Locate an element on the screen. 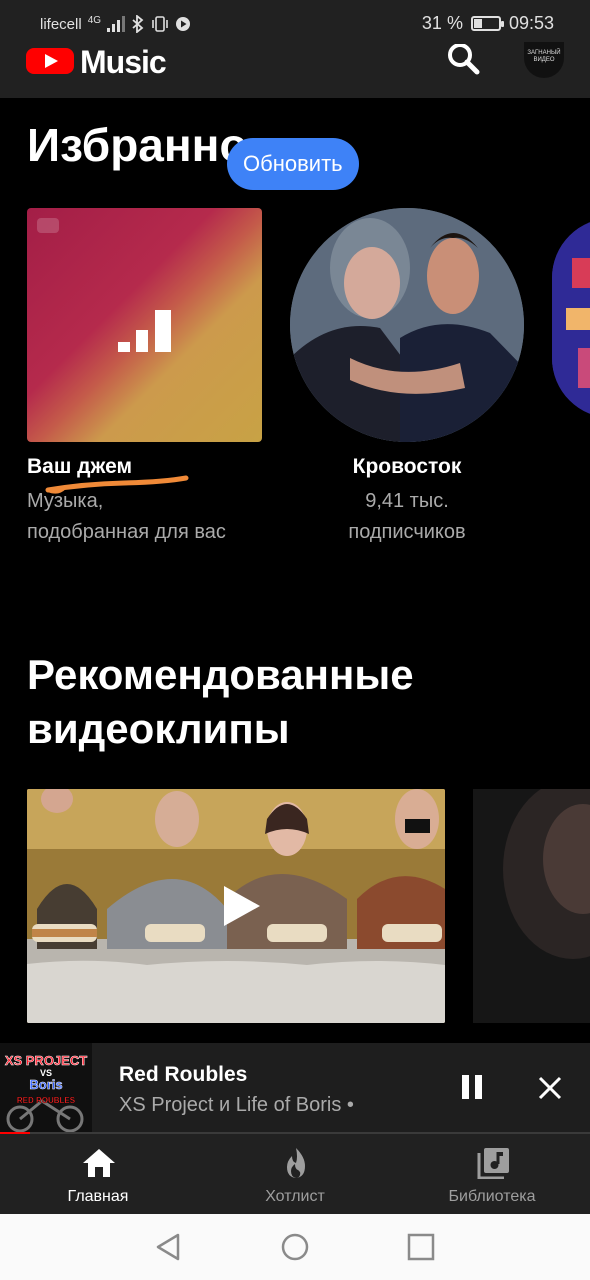 This screenshot has width=590, height=1280. network-indicator: 4G is located at coordinates (94, 20).